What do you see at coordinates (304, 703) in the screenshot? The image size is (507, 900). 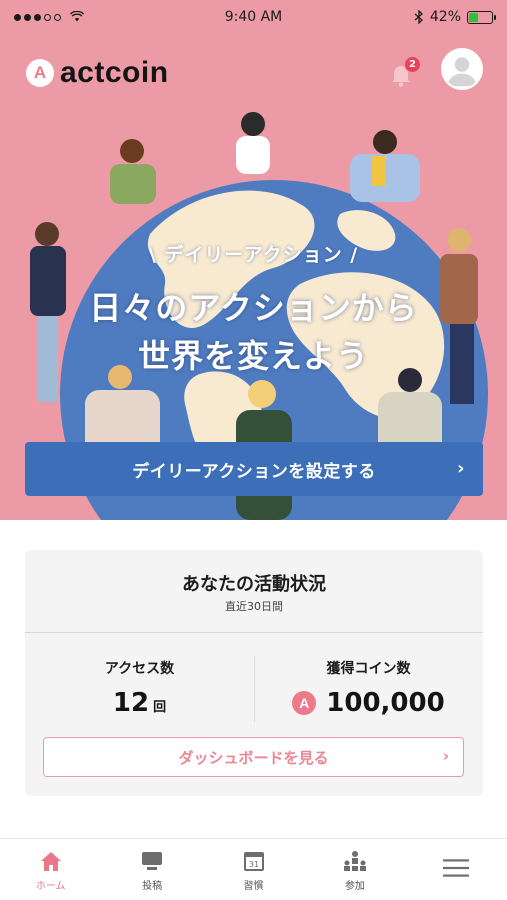 I see `coin-icon: A` at bounding box center [304, 703].